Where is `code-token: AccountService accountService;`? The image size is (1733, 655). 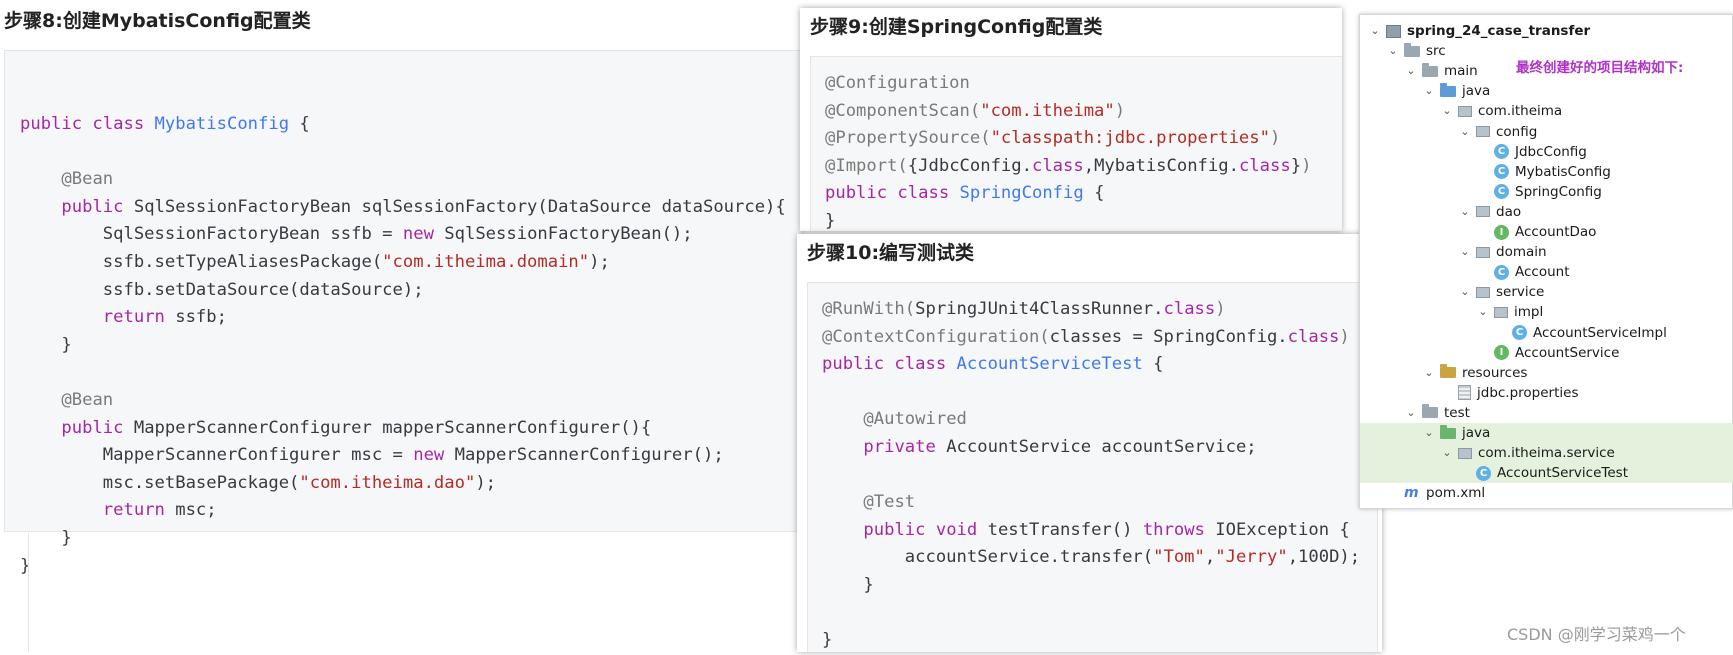 code-token: AccountService accountService; is located at coordinates (1101, 446).